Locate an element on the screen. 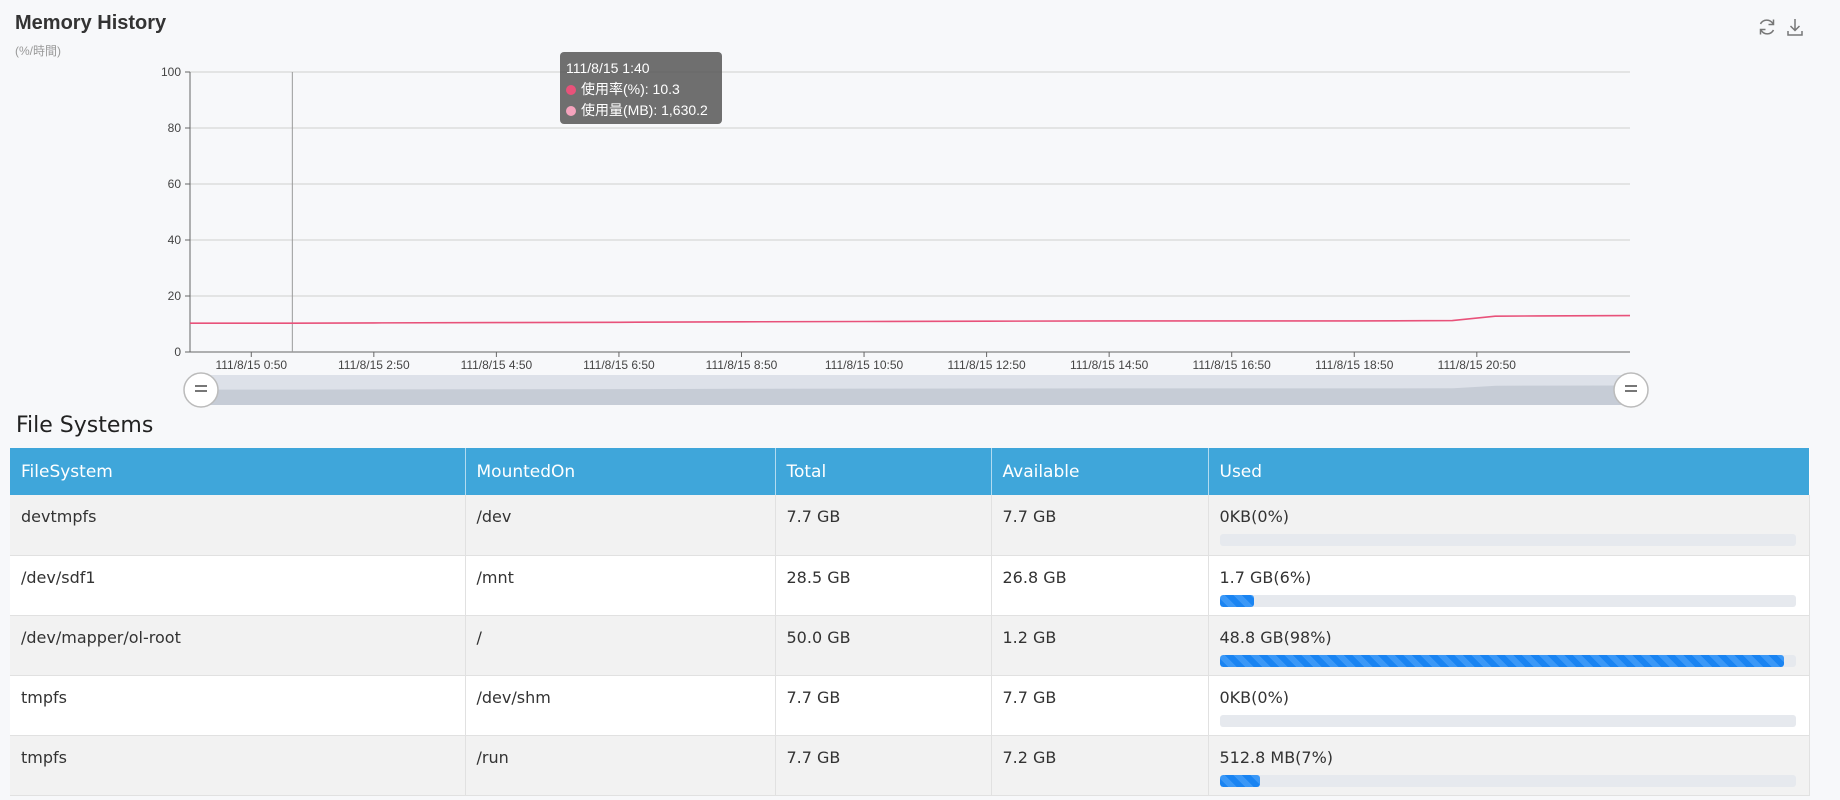  cell-mounted-on: /dev is located at coordinates (620, 525).